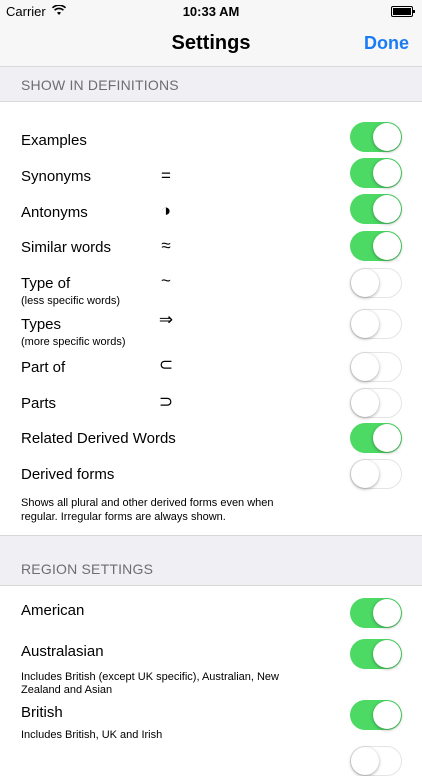 This screenshot has height=776, width=422. What do you see at coordinates (53, 610) in the screenshot?
I see `row-label: American` at bounding box center [53, 610].